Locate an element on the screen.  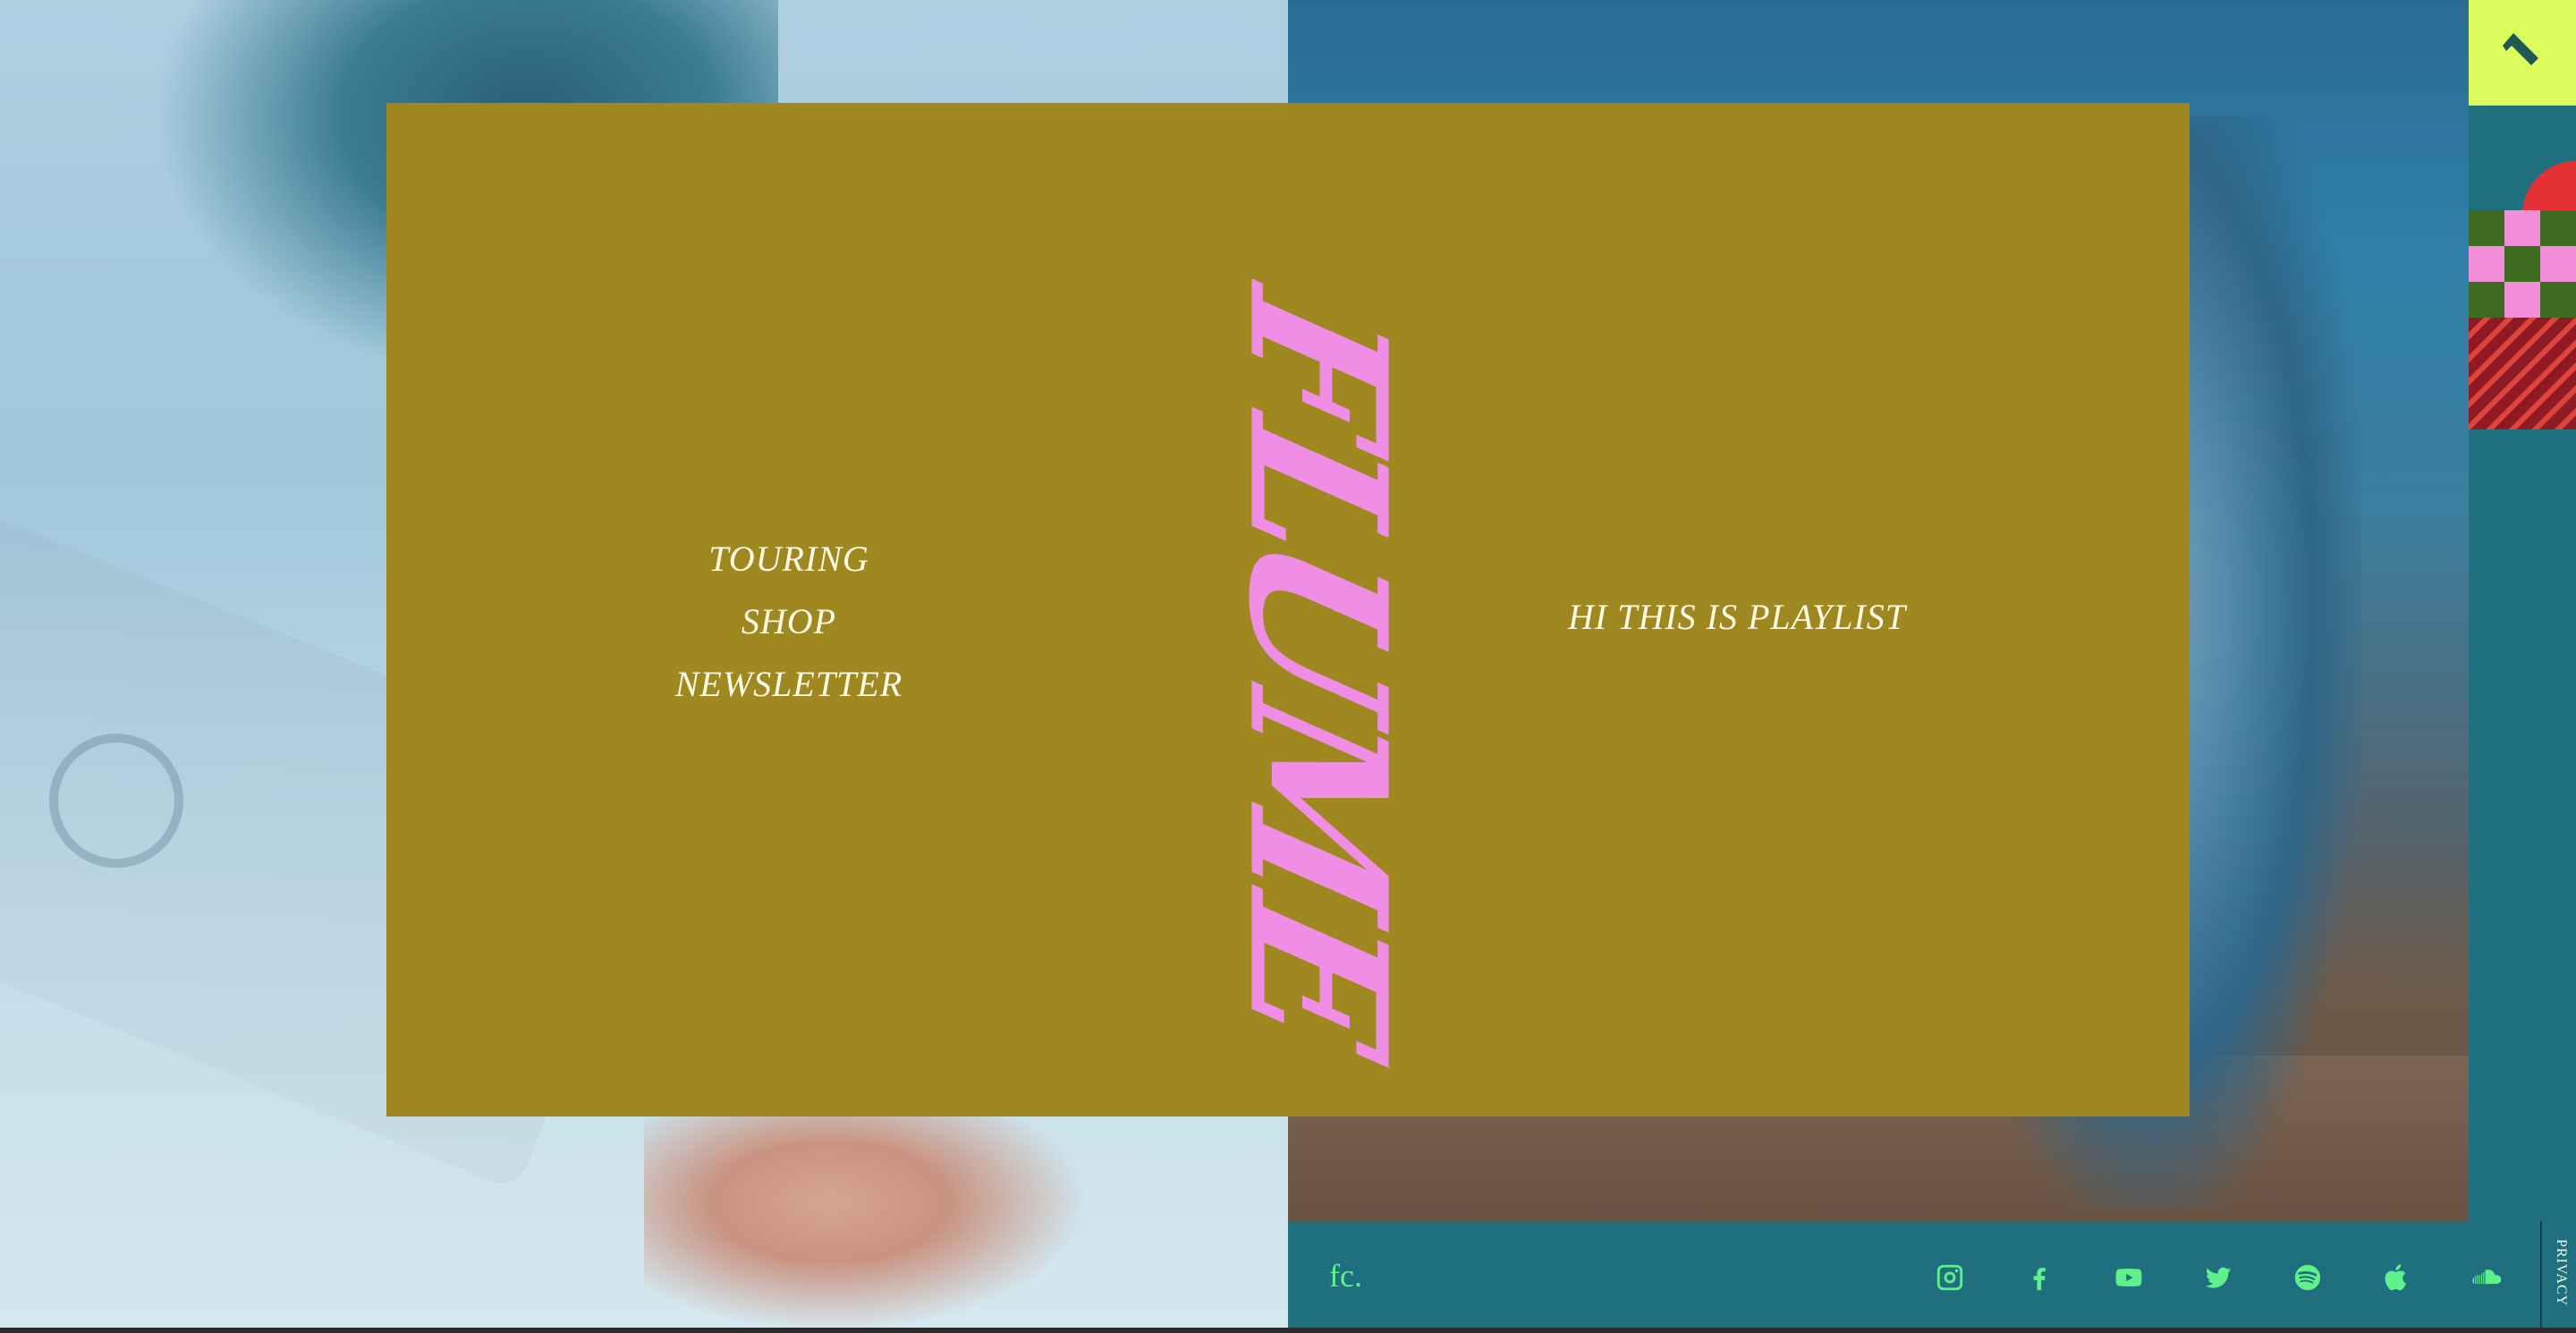
playlist-link: HI THIS IS PLAYLIST is located at coordinates (1737, 617).